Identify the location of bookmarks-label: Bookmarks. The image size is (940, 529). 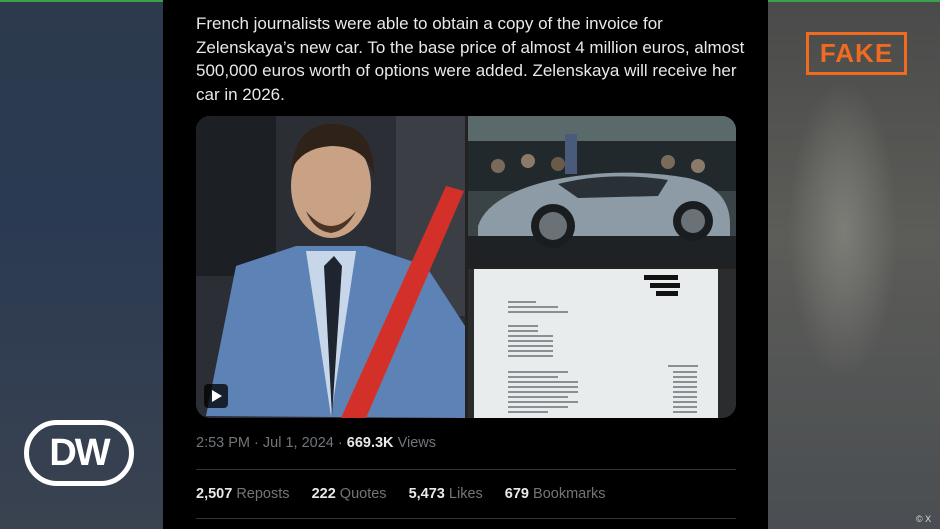
(569, 494).